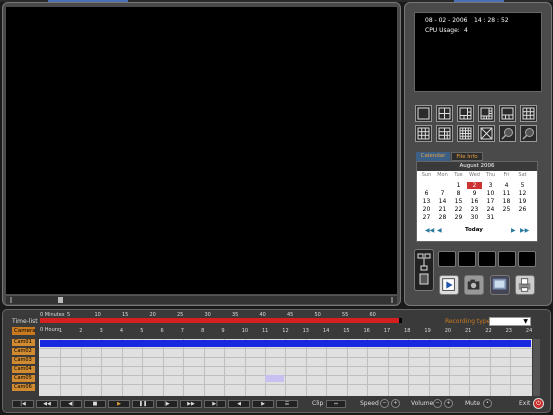 Image resolution: width=553 pixels, height=415 pixels. I want to click on calendar-day: 13, so click(426, 201).